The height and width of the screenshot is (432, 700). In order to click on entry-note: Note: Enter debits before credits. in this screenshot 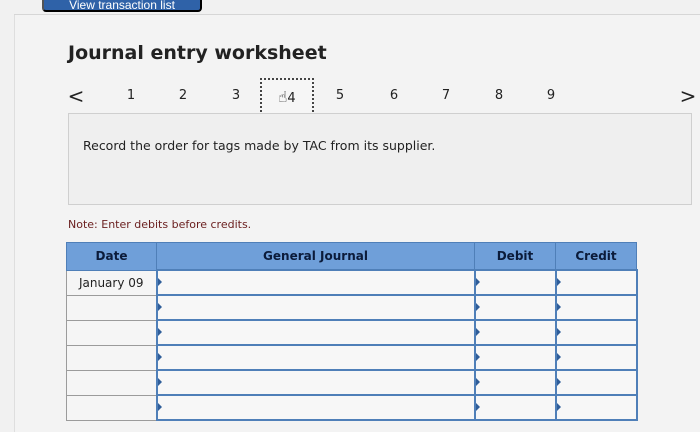, I will do `click(160, 224)`.